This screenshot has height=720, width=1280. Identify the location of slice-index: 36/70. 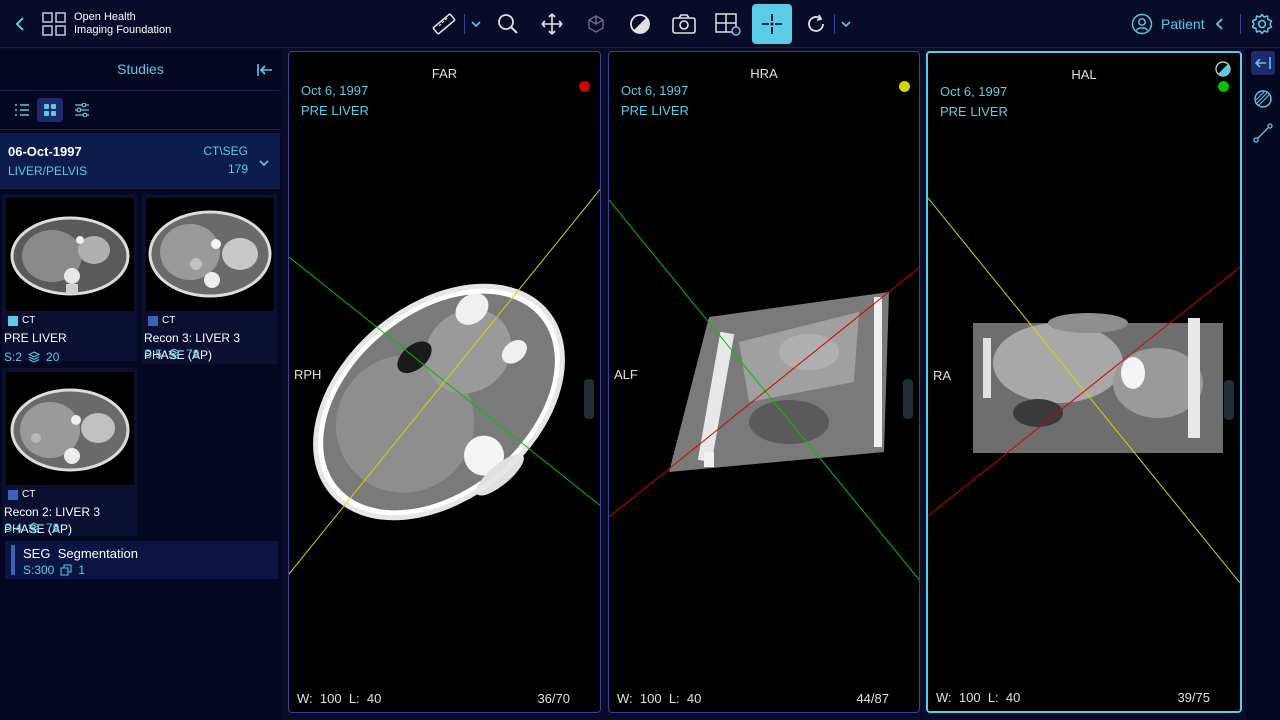
(553, 698).